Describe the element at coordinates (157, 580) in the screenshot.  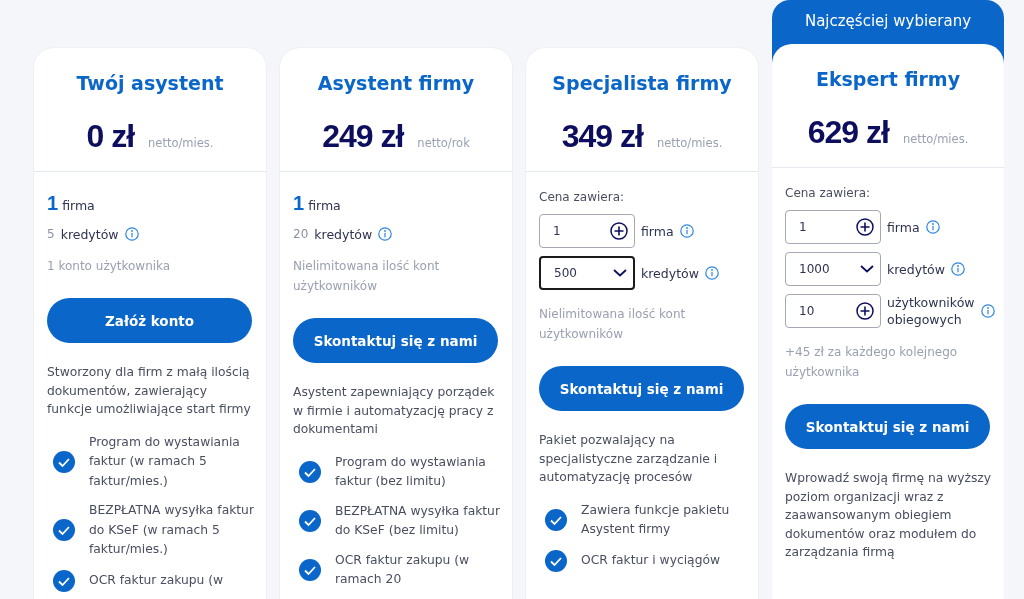
I see `feature-text: OCR faktur zakupu (w` at that location.